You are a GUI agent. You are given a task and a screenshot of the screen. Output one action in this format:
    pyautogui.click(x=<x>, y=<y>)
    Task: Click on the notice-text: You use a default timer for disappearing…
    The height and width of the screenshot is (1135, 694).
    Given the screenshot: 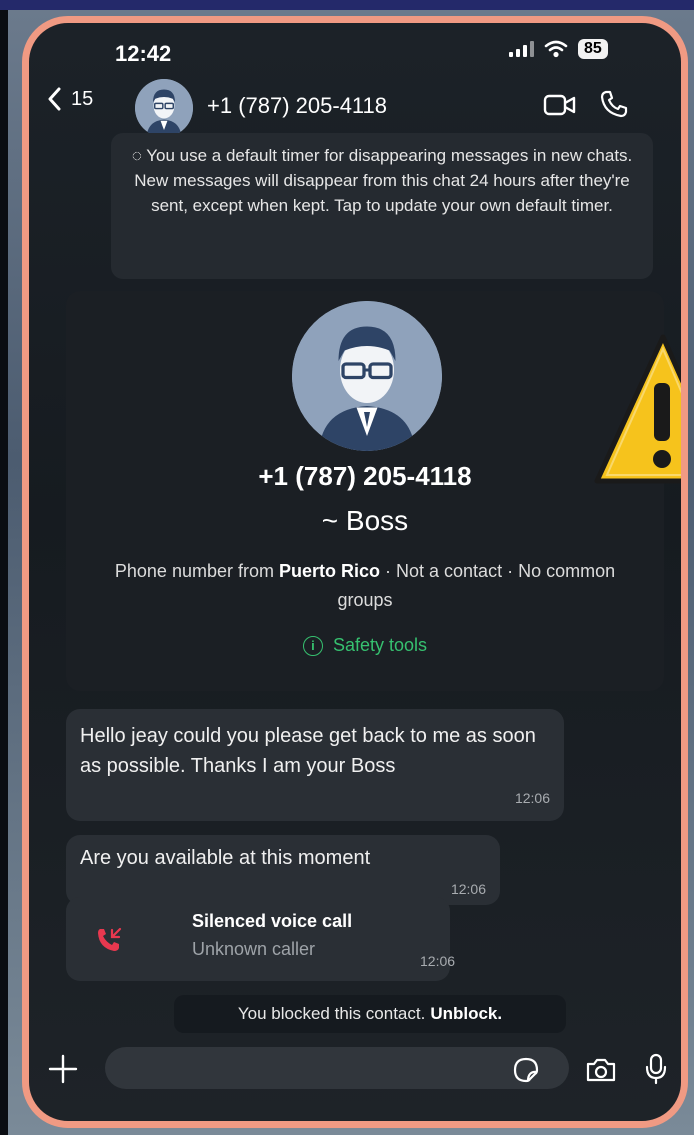 What is the action you would take?
    pyautogui.click(x=383, y=180)
    